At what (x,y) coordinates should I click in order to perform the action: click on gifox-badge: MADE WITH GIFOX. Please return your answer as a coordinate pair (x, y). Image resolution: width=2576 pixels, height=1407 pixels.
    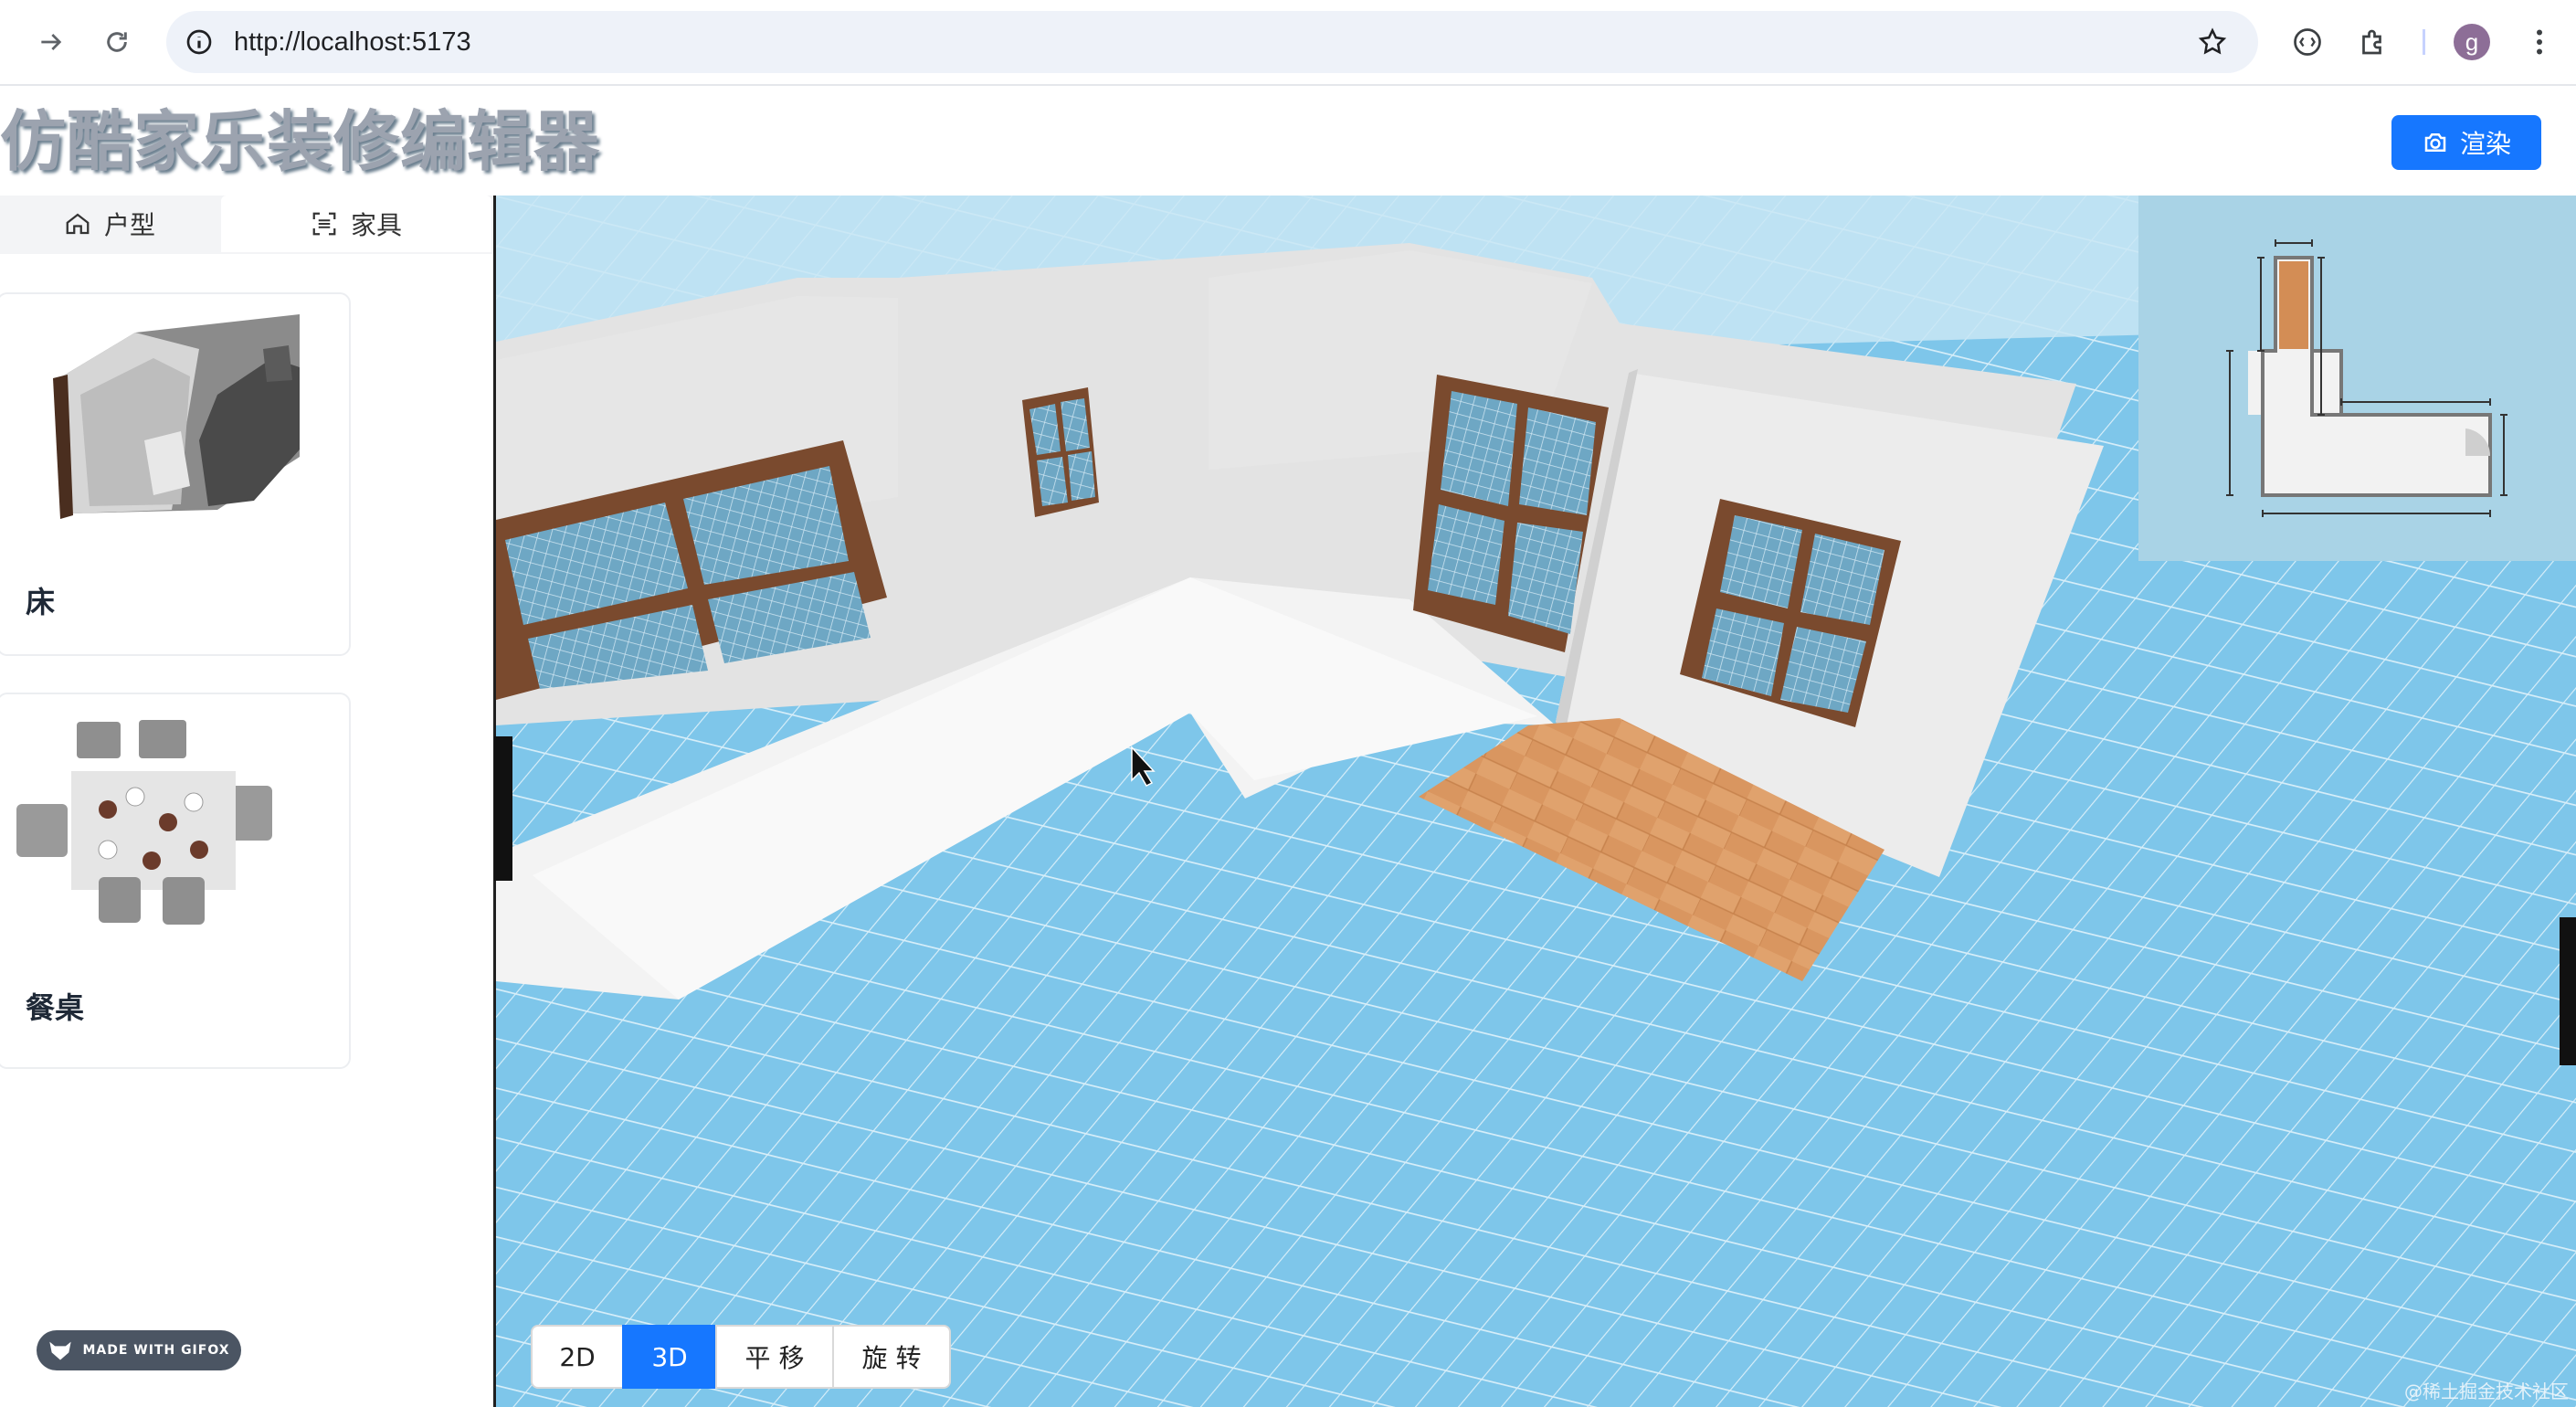
    Looking at the image, I should click on (139, 1350).